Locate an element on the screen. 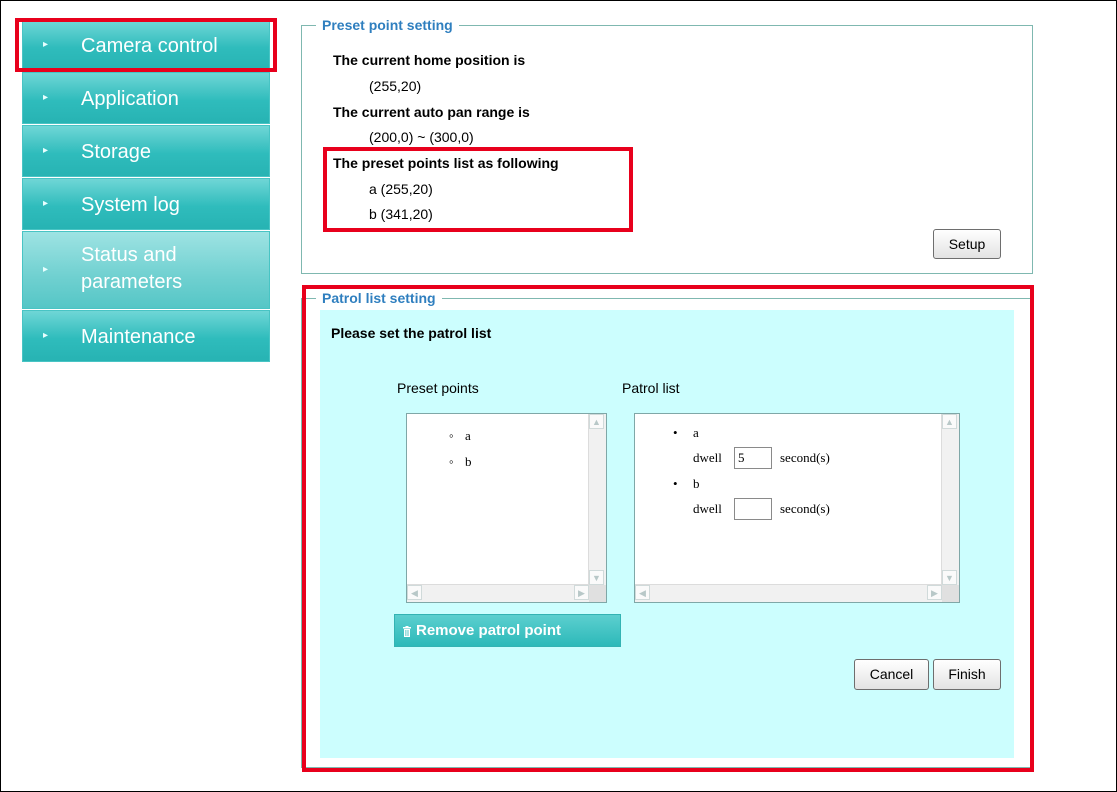  sidebar-item-label: Storage is located at coordinates (116, 152).